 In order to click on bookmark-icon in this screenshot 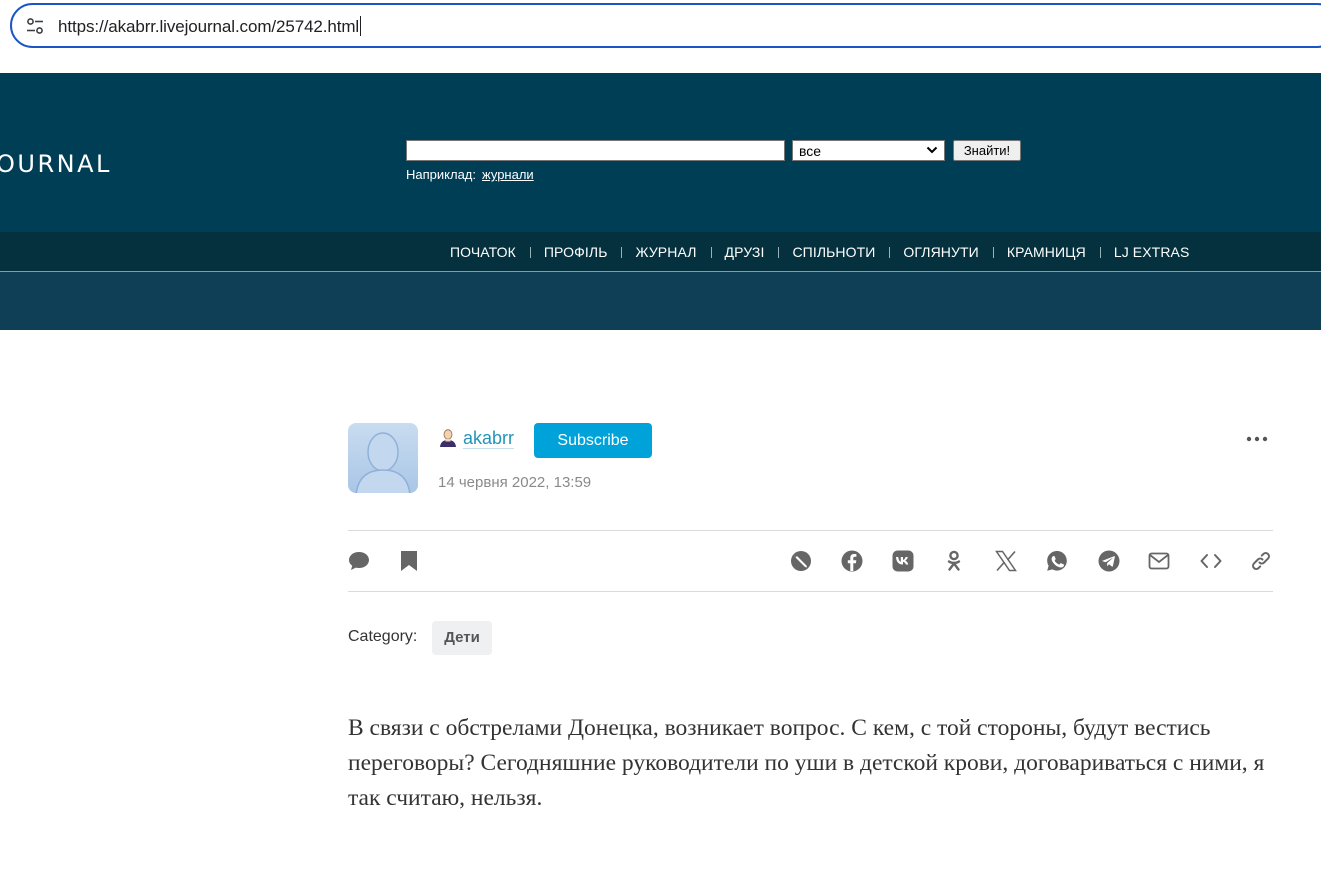, I will do `click(409, 561)`.